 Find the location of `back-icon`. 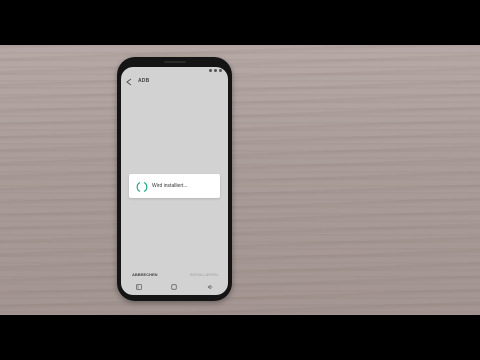

back-icon is located at coordinates (210, 287).